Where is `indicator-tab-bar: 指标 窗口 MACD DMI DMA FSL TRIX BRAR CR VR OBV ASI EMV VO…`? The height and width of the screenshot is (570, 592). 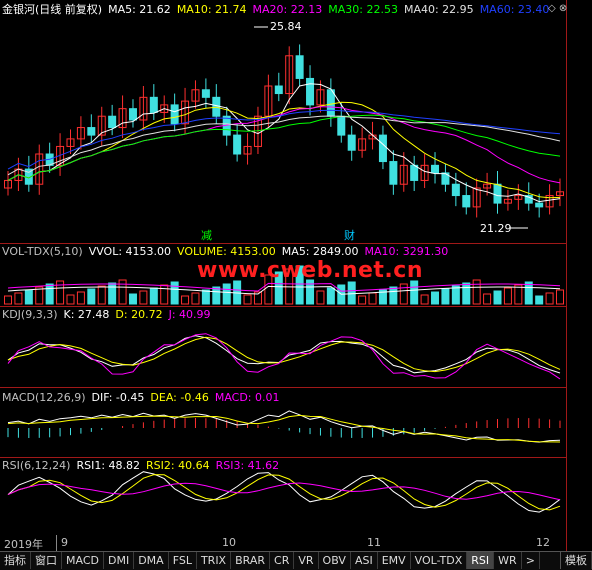
indicator-tab-bar: 指标 窗口 MACD DMI DMA FSL TRIX BRAR CR VR OBV ASI EMV VO… is located at coordinates (296, 560).